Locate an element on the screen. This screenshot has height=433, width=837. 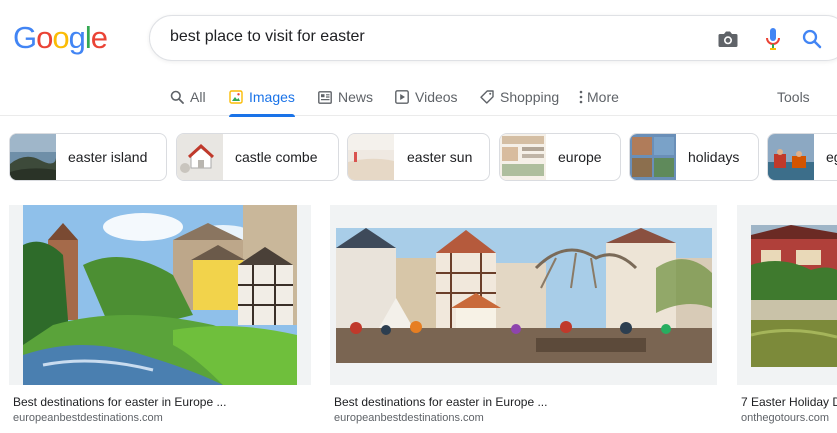
more-vert-icon is located at coordinates (581, 97).